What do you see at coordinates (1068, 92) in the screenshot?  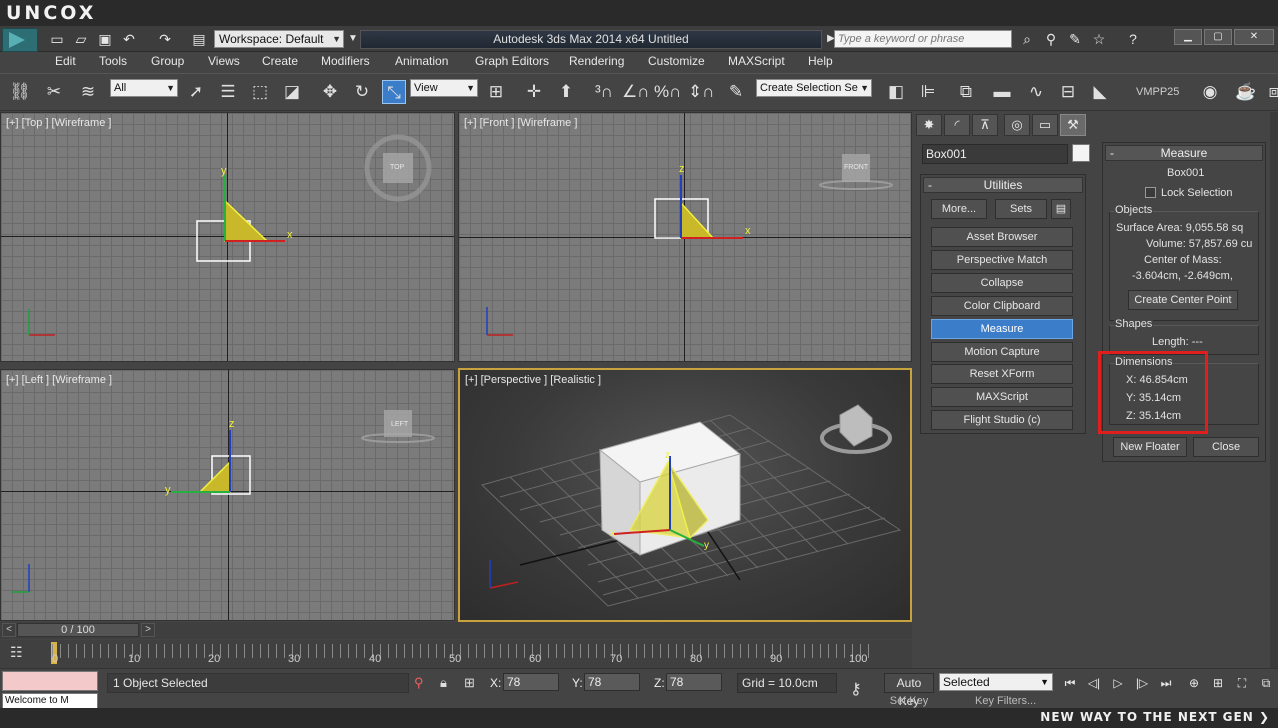 I see `schematic-view-icon: ⊟` at bounding box center [1068, 92].